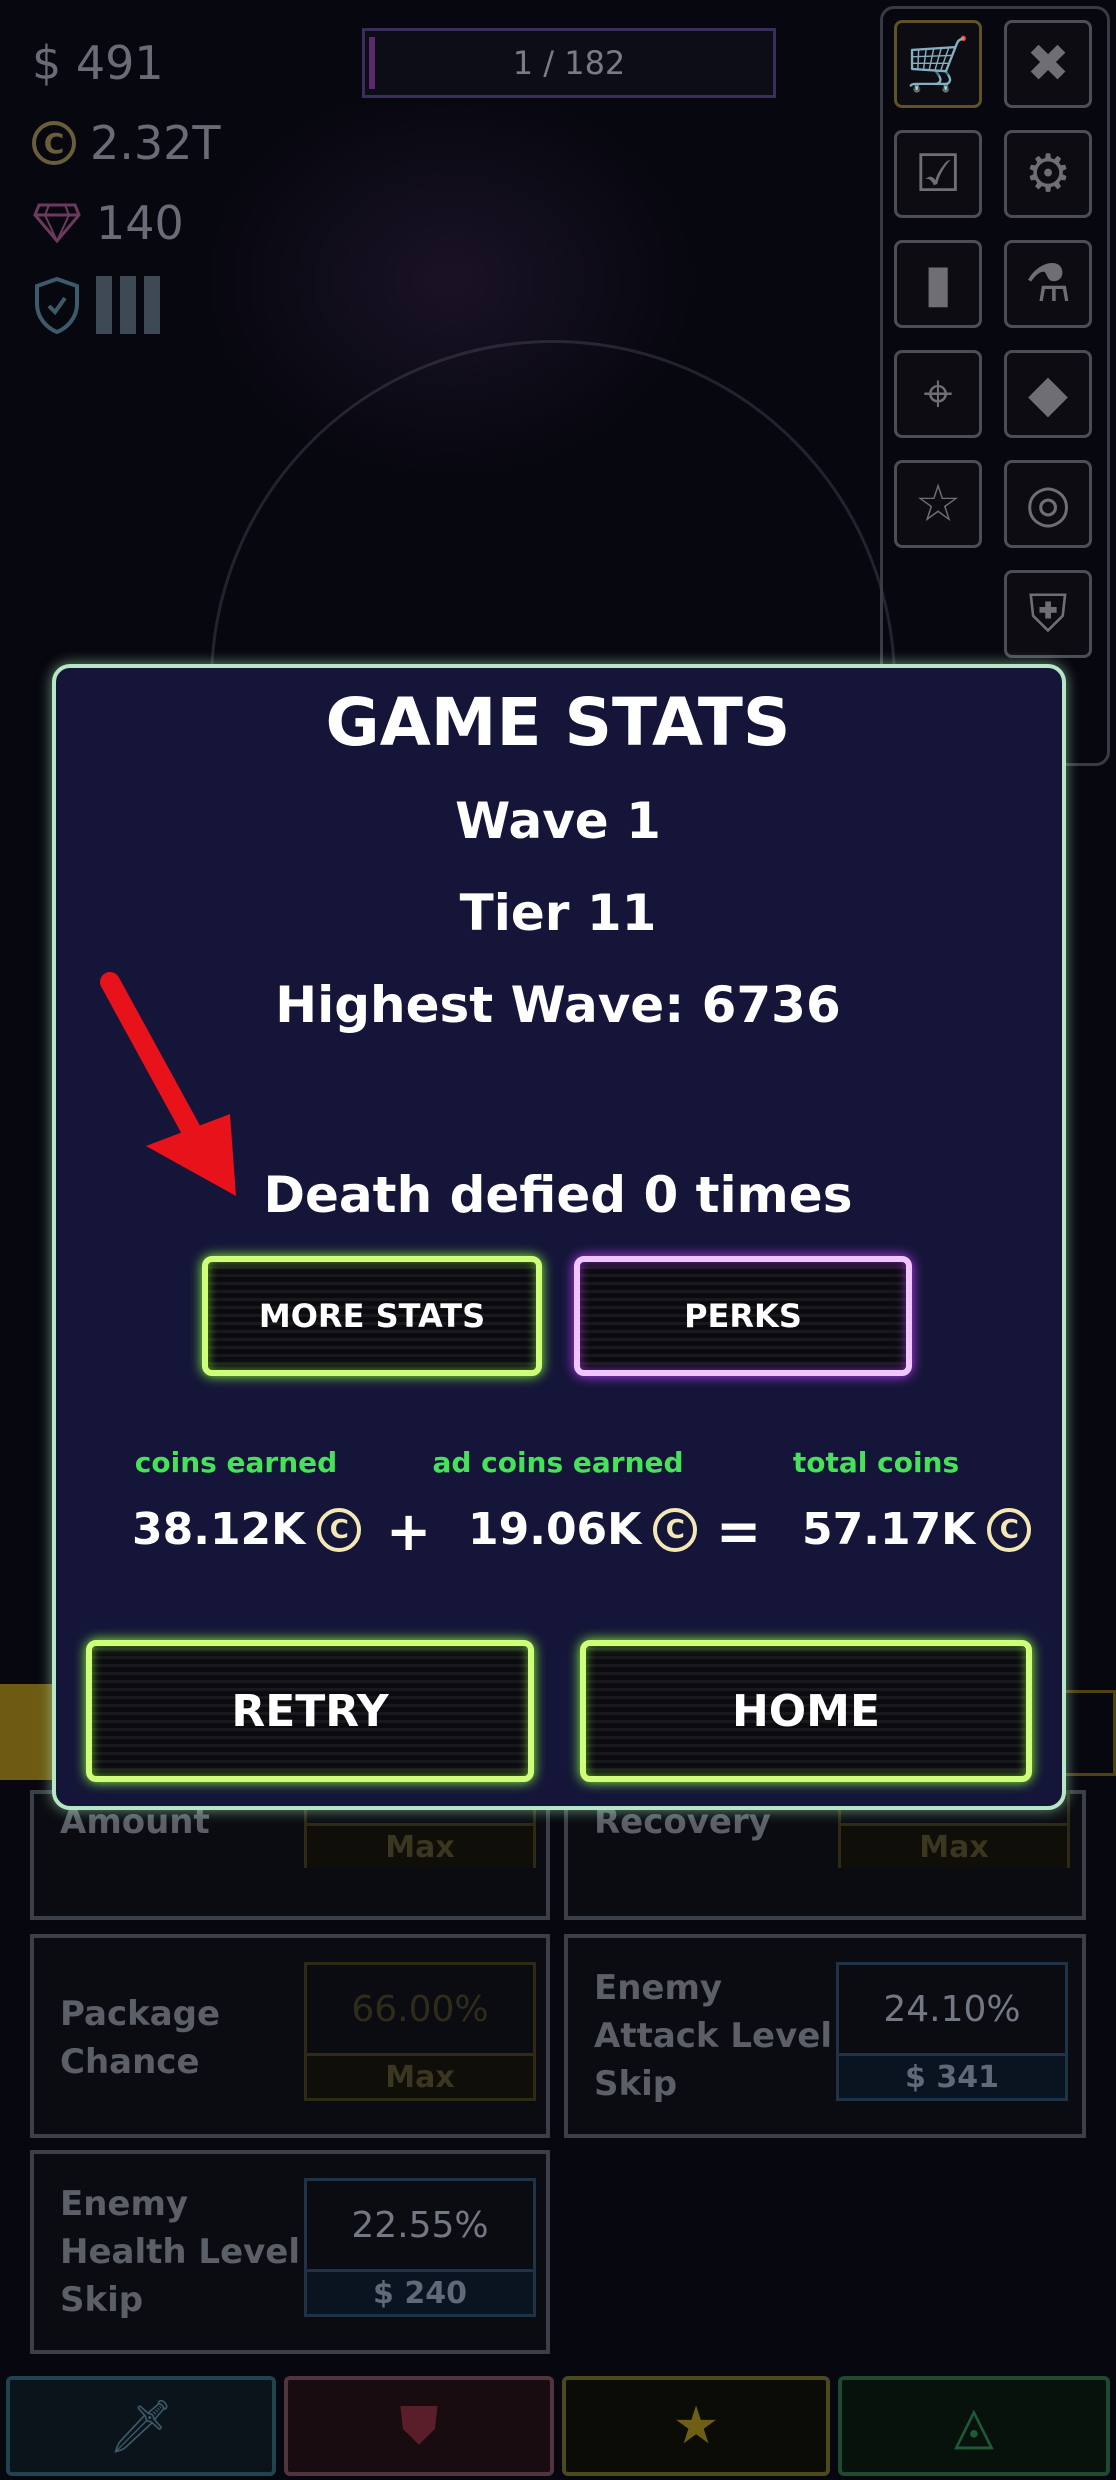  Describe the element at coordinates (420, 2247) in the screenshot. I see `upgrade-value-box: 22.55% $ 240` at that location.